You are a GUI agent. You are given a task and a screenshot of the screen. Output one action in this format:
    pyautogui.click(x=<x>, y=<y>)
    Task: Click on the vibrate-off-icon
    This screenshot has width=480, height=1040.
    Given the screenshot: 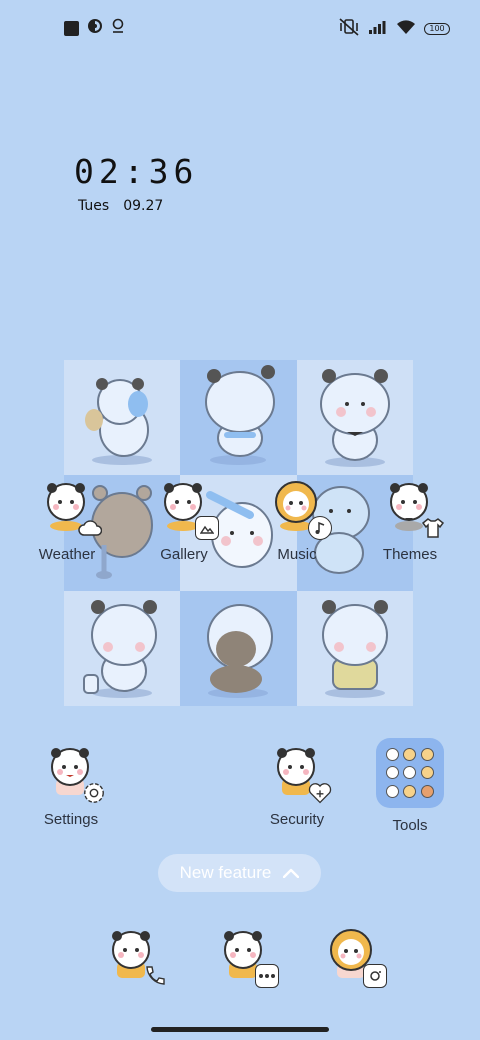 What is the action you would take?
    pyautogui.click(x=349, y=29)
    